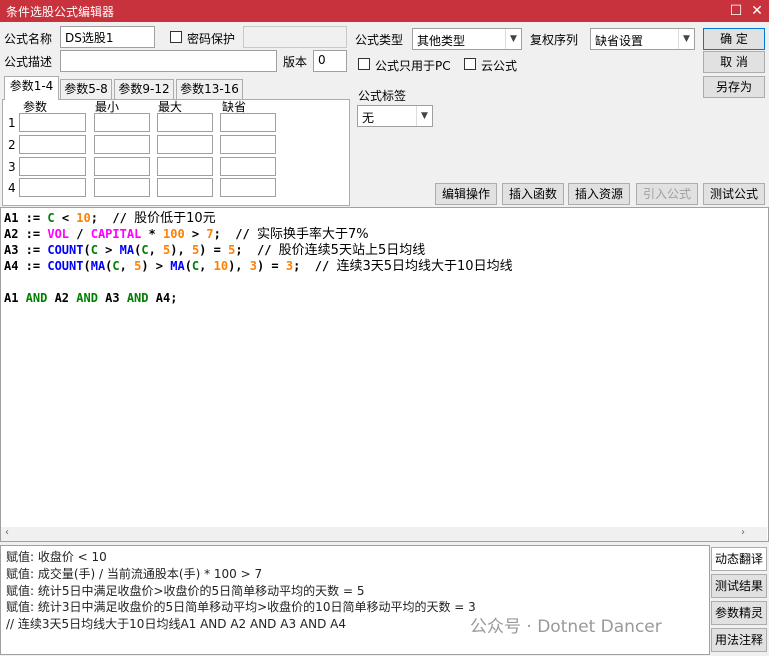 This screenshot has width=769, height=656. Describe the element at coordinates (31, 88) in the screenshot. I see `tab-params-1-4: 参数1-4` at that location.